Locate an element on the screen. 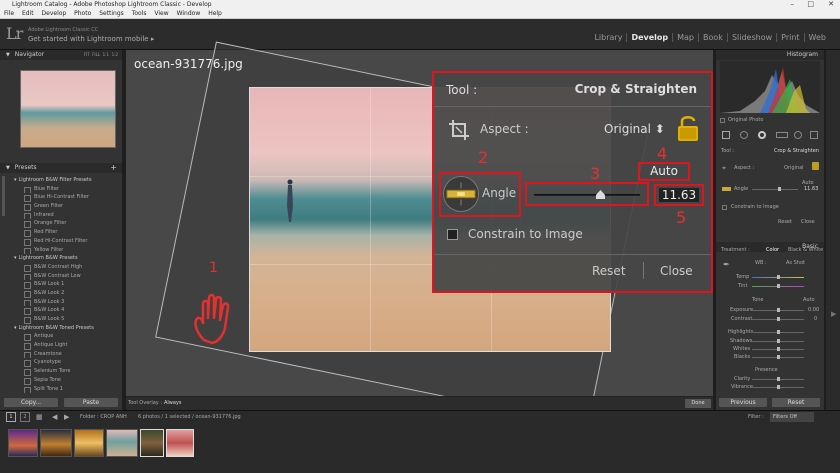 This screenshot has width=840, height=473. angle-slider-track is located at coordinates (587, 195).